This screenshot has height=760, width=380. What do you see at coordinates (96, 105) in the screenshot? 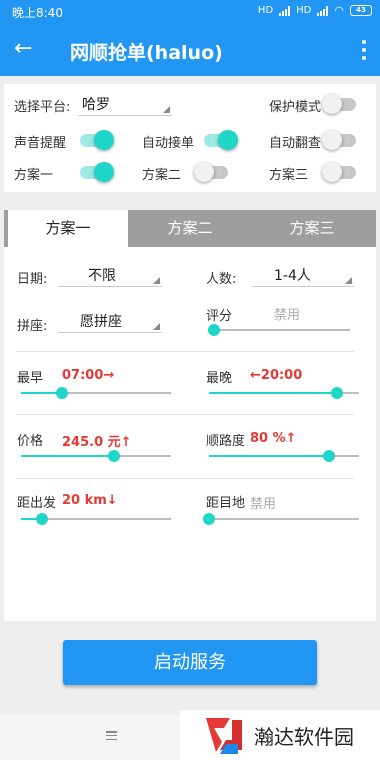
I see `platform-value: 哈罗` at bounding box center [96, 105].